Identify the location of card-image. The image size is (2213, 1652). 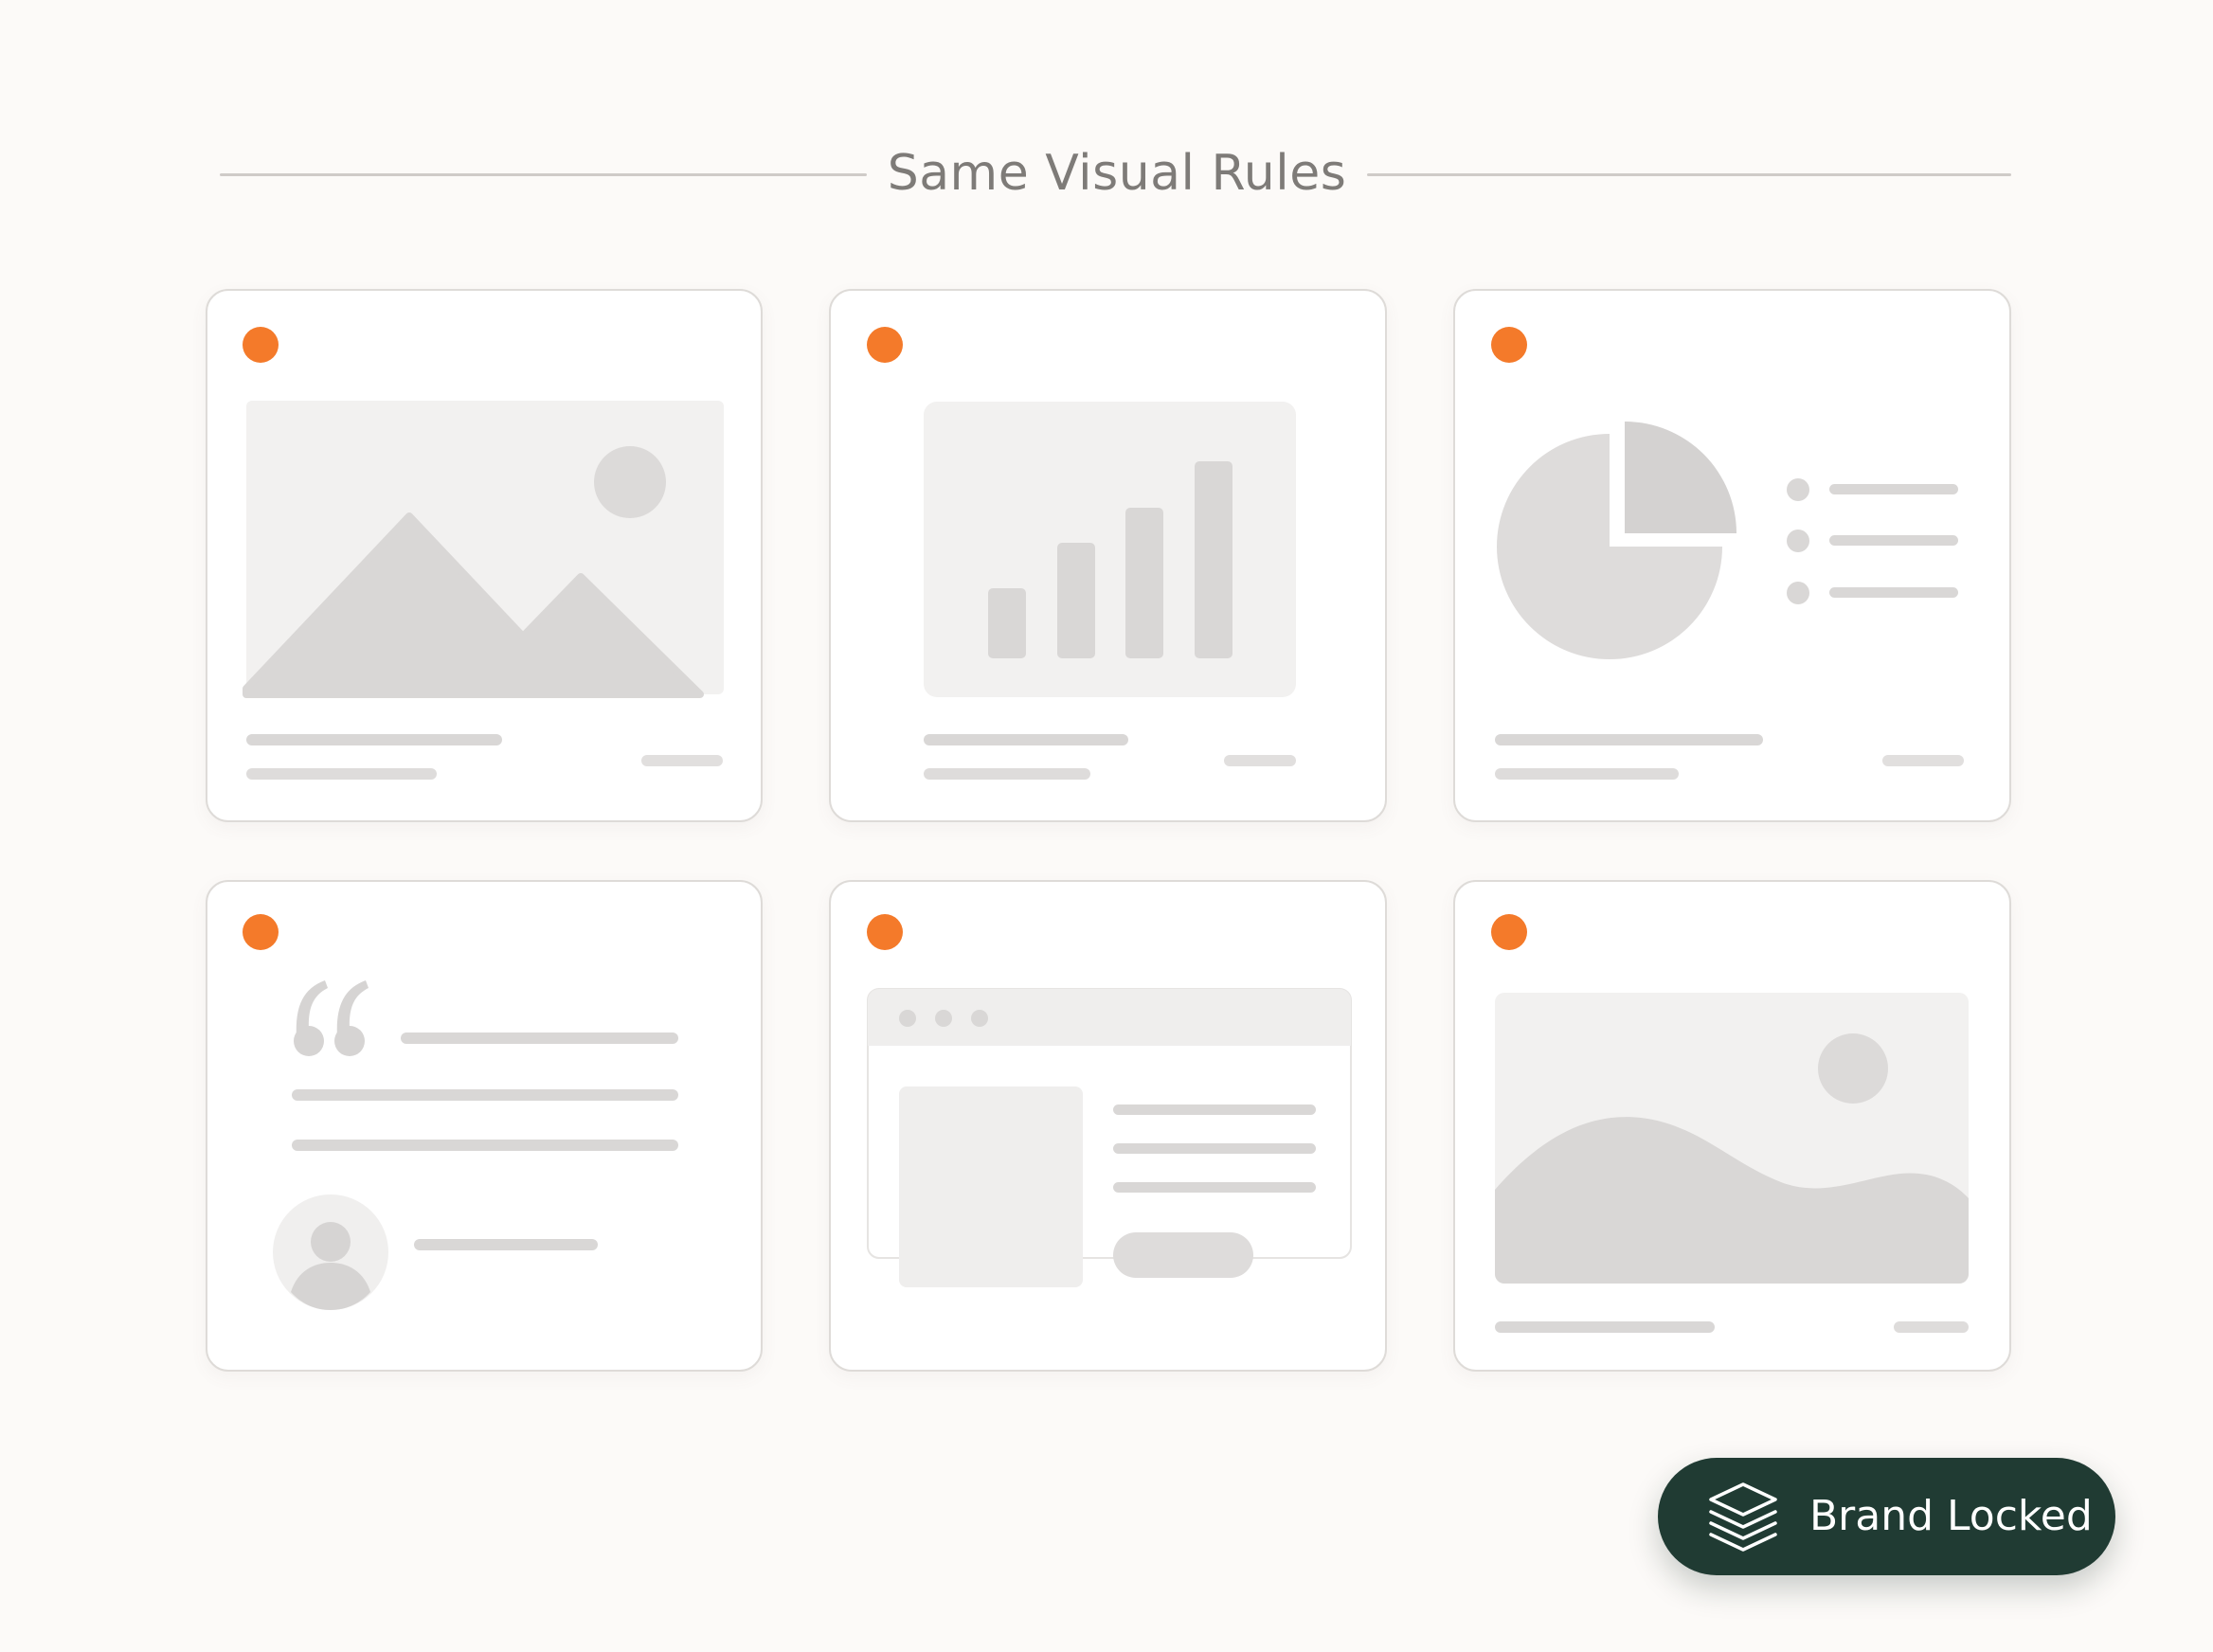
(484, 555).